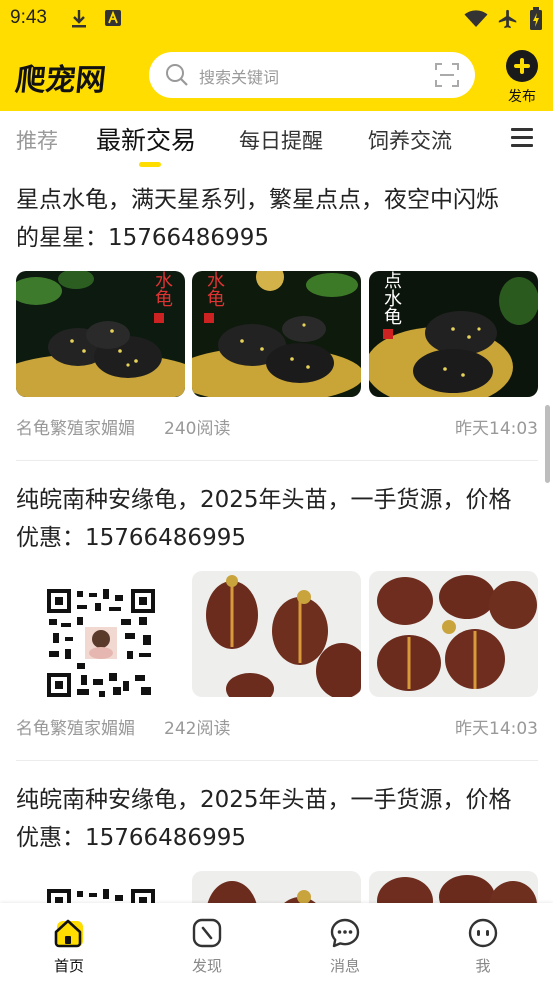  I want to click on category-tabs: 推荐 最新交易 每日提醒 饲养交流, so click(276, 139).